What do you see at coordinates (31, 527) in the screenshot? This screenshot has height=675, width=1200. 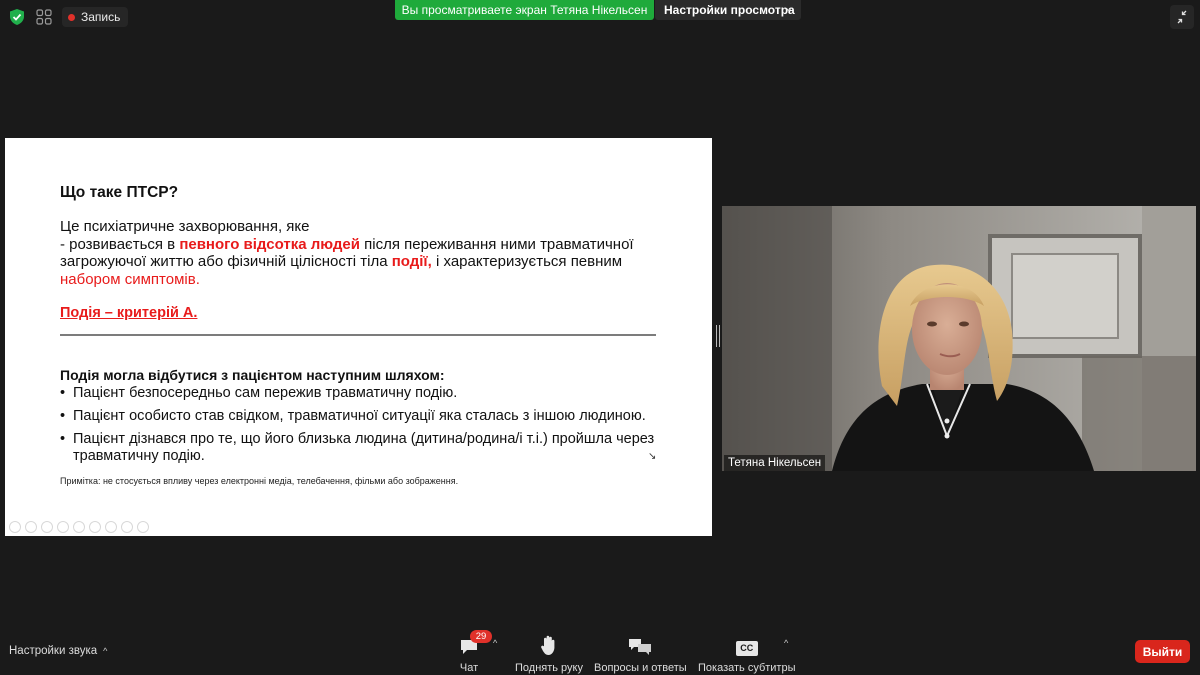 I see `next-slide-icon` at bounding box center [31, 527].